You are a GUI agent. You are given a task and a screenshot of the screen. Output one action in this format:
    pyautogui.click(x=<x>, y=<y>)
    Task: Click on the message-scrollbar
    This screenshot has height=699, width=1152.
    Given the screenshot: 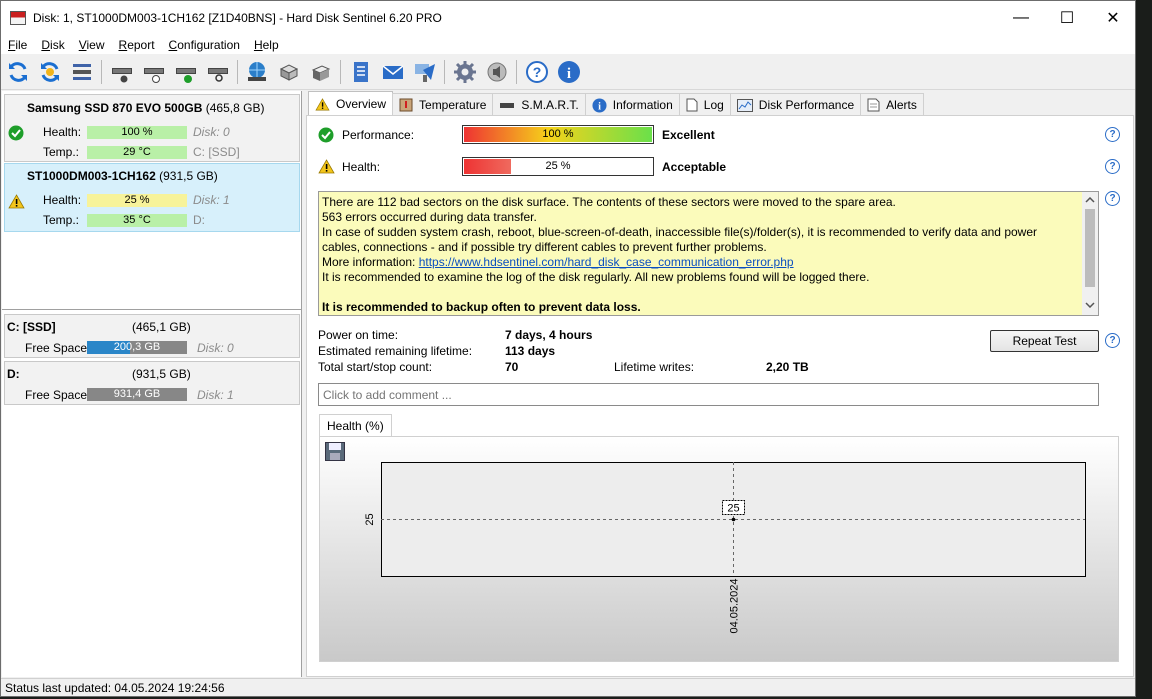 What is the action you would take?
    pyautogui.click(x=1090, y=253)
    